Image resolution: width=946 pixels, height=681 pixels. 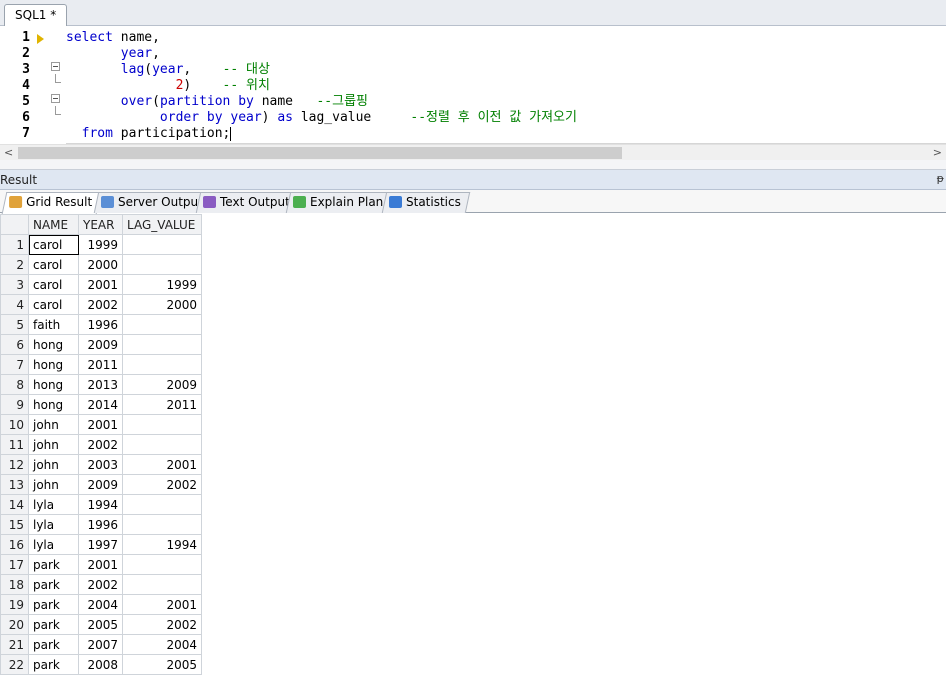 I want to click on cell-year: 2000, so click(x=100, y=264).